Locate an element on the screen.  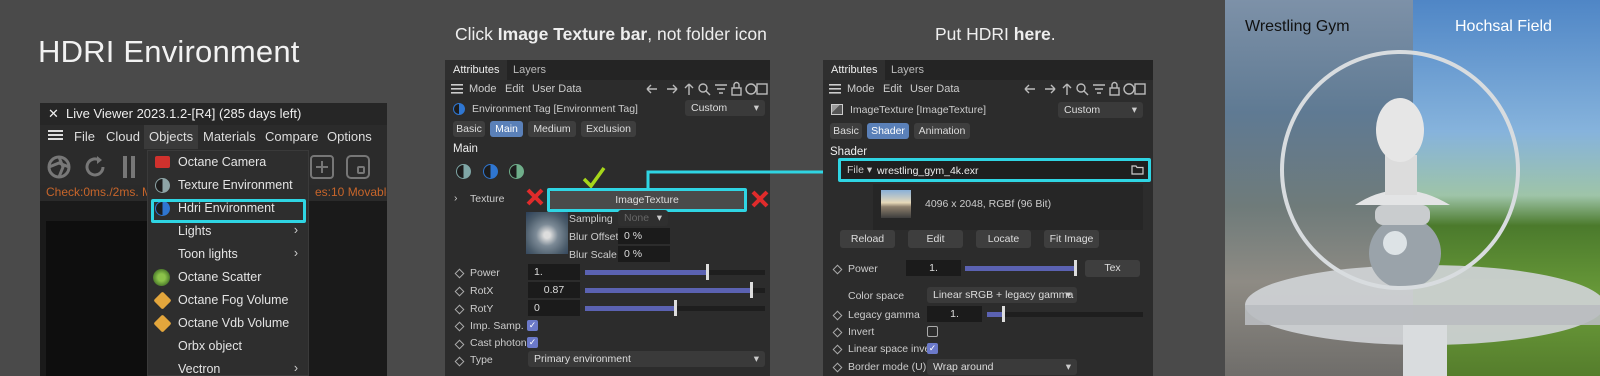
sampling-dropdown: None is located at coordinates (643, 218).